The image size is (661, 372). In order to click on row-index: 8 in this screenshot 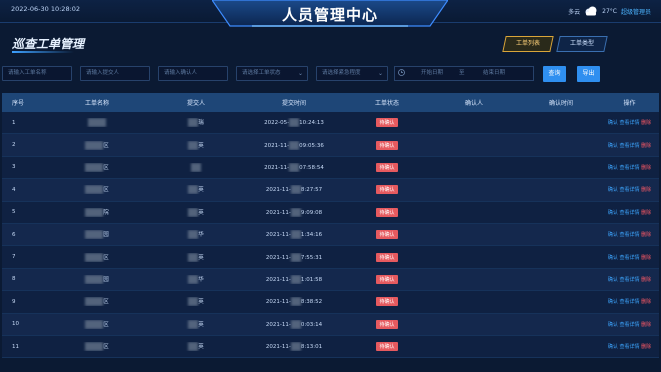, I will do `click(14, 279)`.